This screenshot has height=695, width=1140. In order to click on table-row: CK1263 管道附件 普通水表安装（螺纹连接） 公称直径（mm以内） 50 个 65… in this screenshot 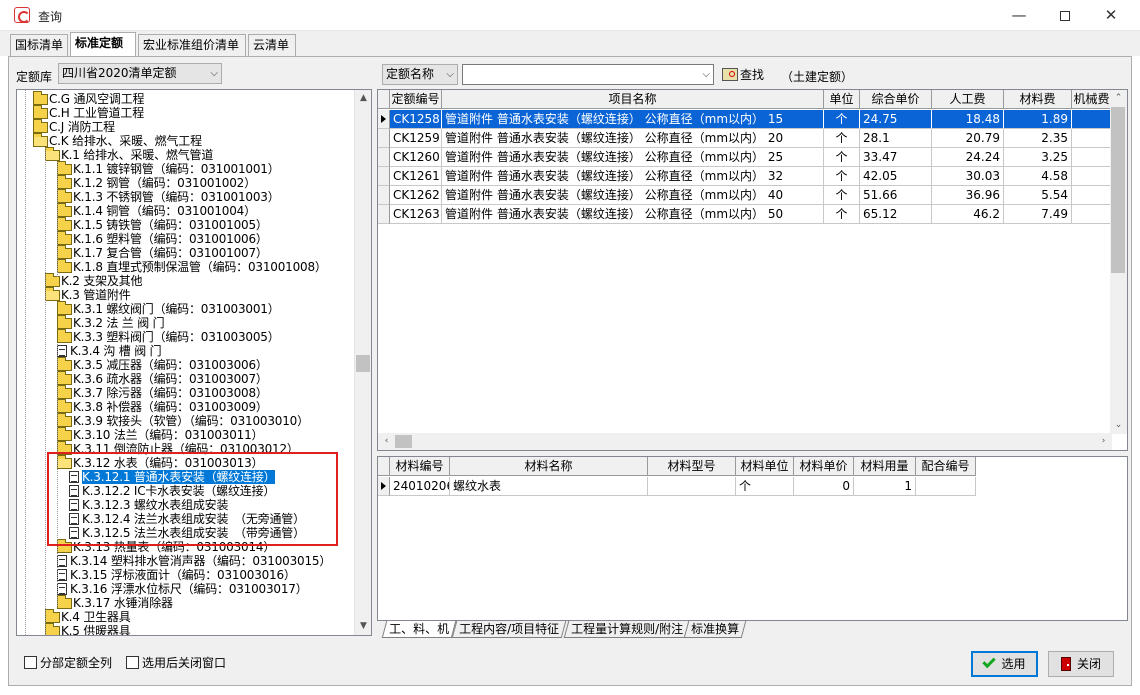, I will do `click(745, 214)`.